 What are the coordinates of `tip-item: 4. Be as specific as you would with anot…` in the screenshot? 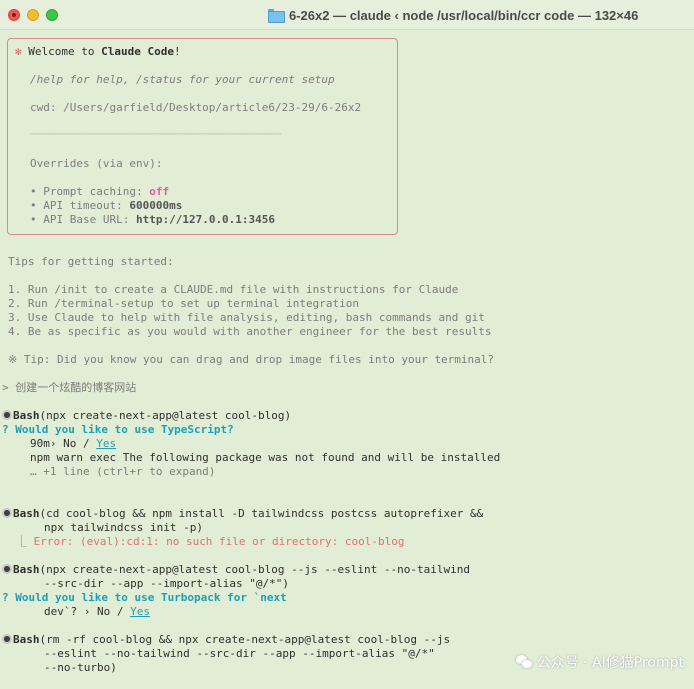 It's located at (250, 331).